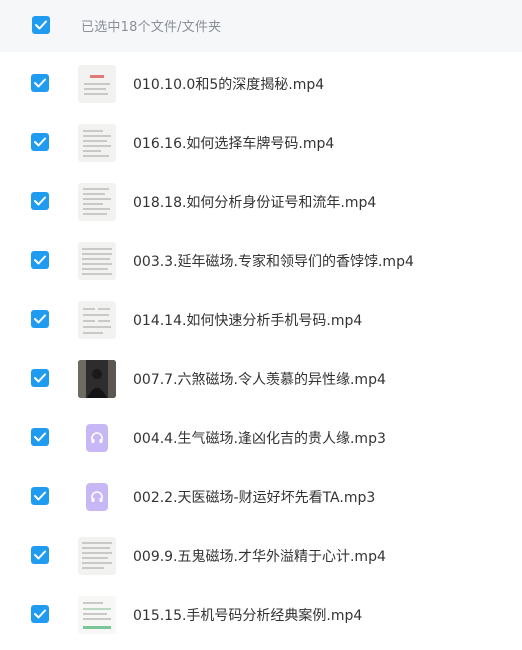  I want to click on file-name: 004.4.生气磁场.逢凶化吉的贵人缘.mp3, so click(259, 437).